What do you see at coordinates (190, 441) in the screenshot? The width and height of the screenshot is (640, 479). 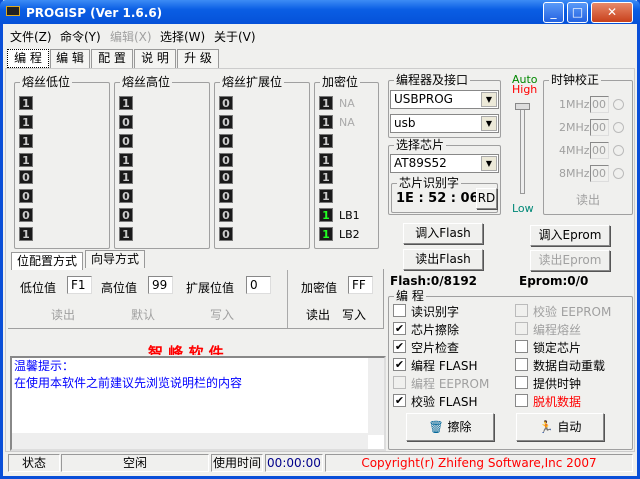 I see `horizontal-scrollbar` at bounding box center [190, 441].